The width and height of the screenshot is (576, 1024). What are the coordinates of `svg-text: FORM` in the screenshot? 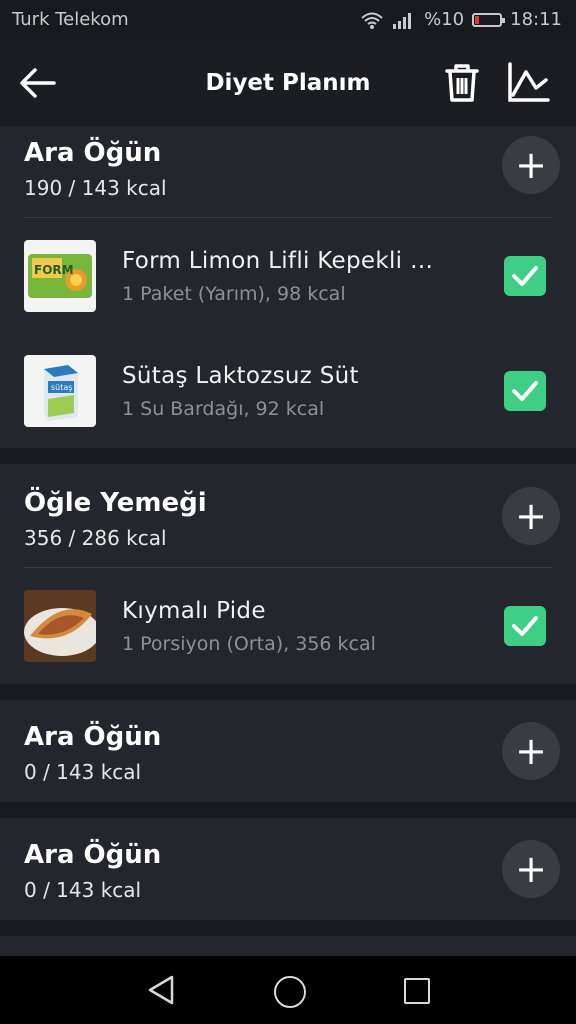 It's located at (54, 270).